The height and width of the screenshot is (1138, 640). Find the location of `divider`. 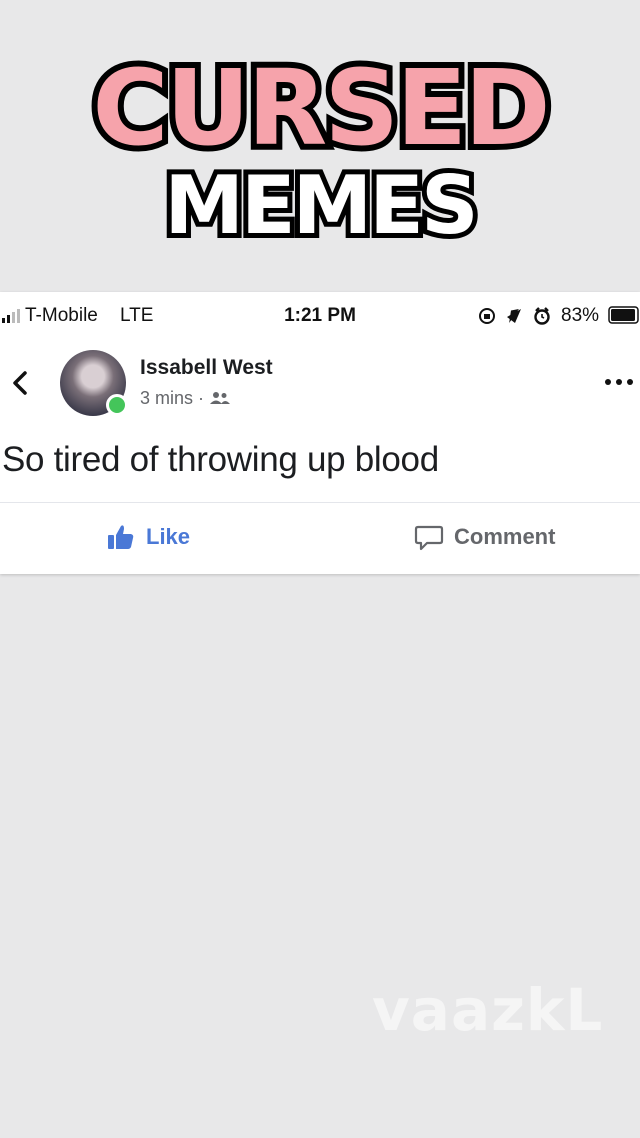

divider is located at coordinates (320, 502).